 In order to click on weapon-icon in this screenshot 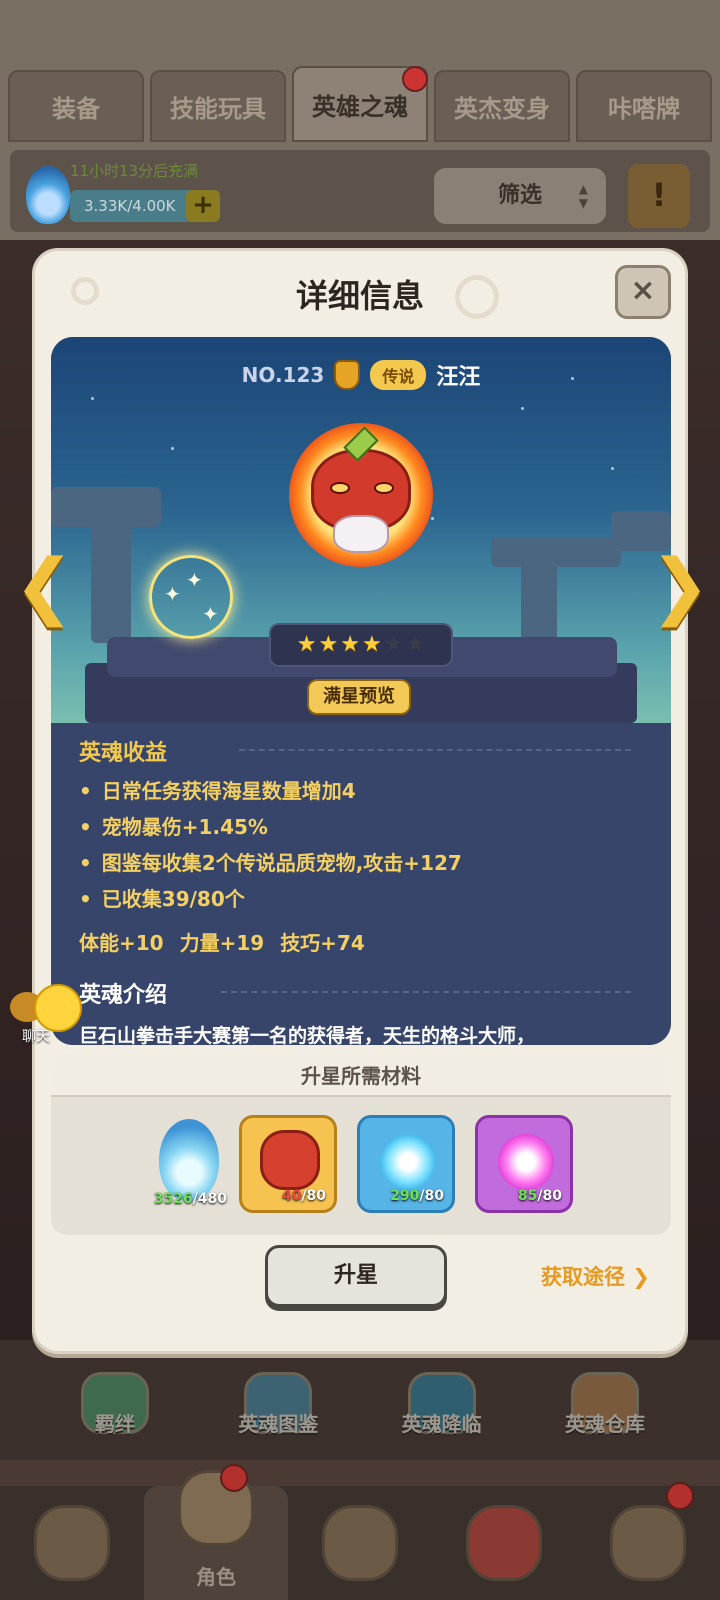, I will do `click(360, 1543)`.